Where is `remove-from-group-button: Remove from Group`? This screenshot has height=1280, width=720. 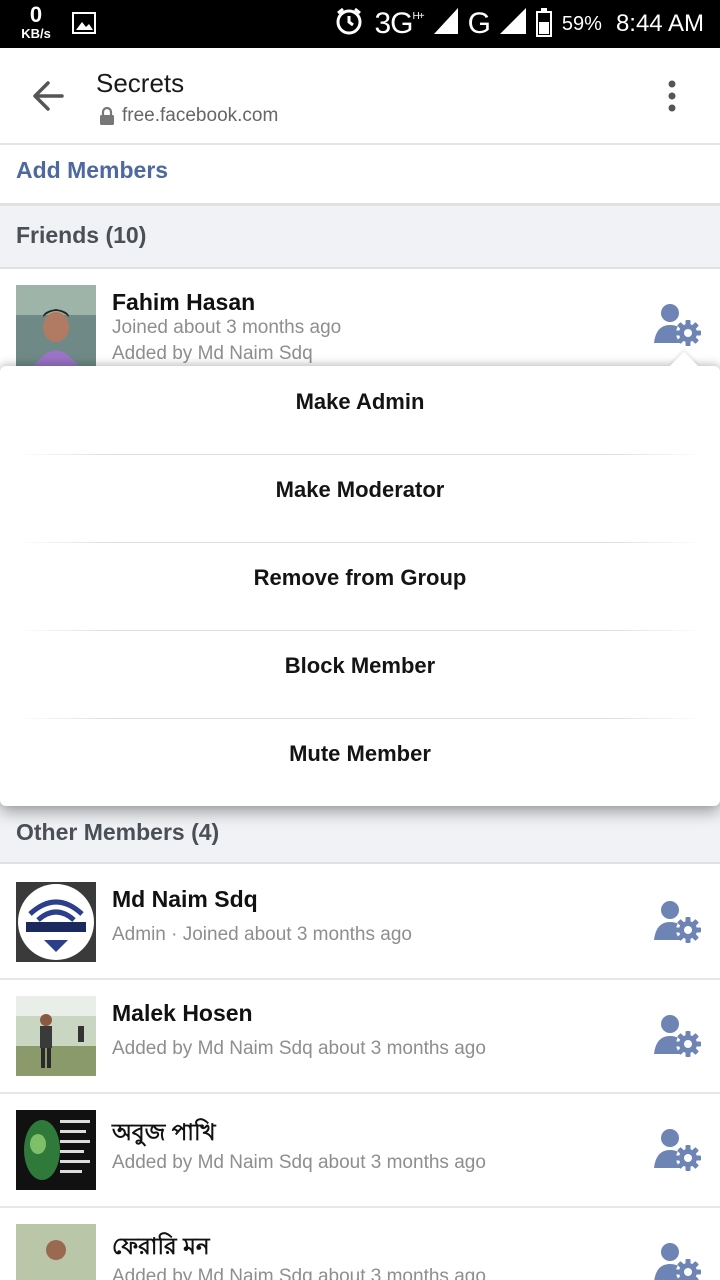
remove-from-group-button: Remove from Group is located at coordinates (360, 586).